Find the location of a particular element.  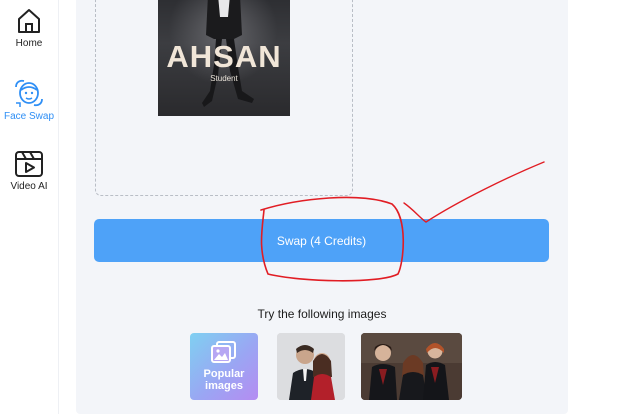

sidebar-item-face-swap: Face Swap is located at coordinates (29, 100).